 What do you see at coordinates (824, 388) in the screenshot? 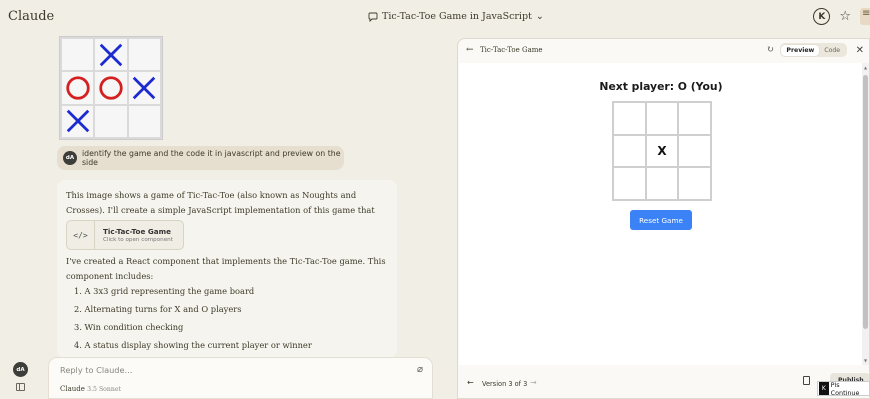
I see `keyboard-key-icon: K` at bounding box center [824, 388].